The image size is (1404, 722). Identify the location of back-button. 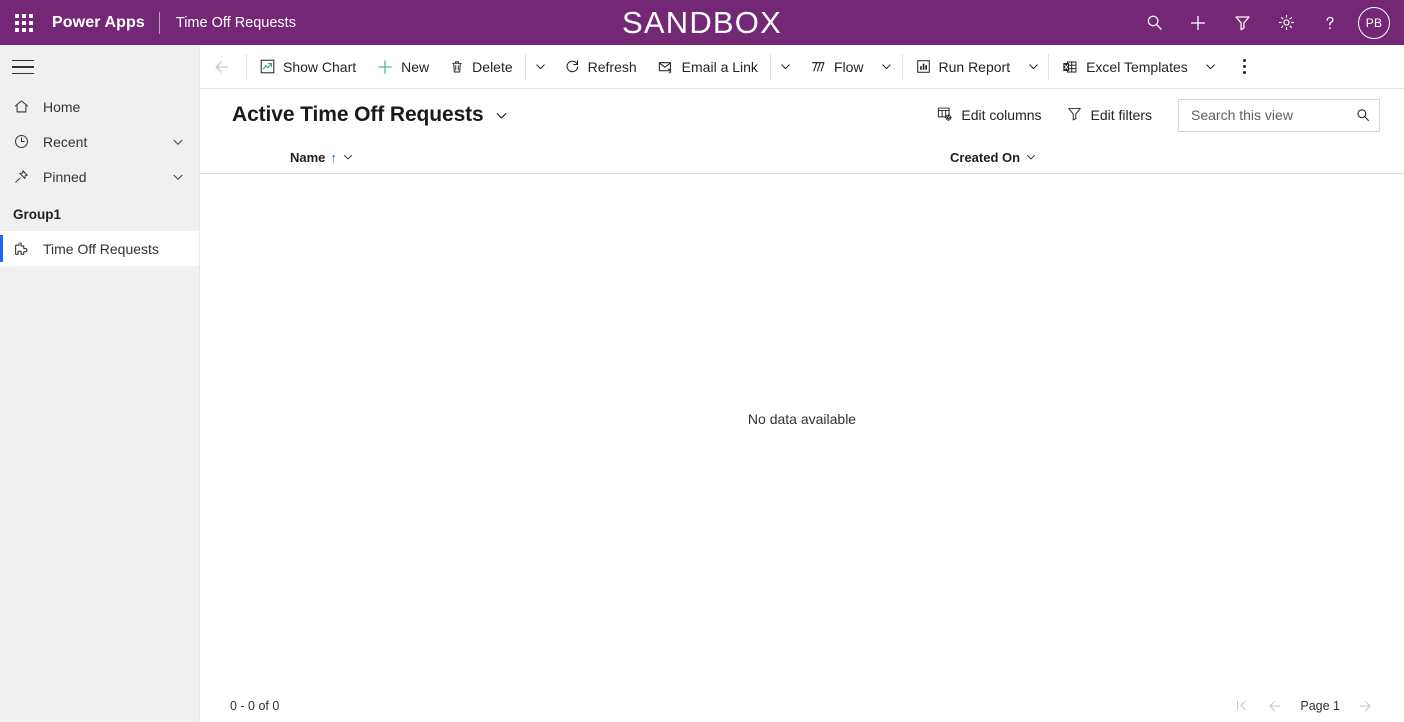
(222, 67).